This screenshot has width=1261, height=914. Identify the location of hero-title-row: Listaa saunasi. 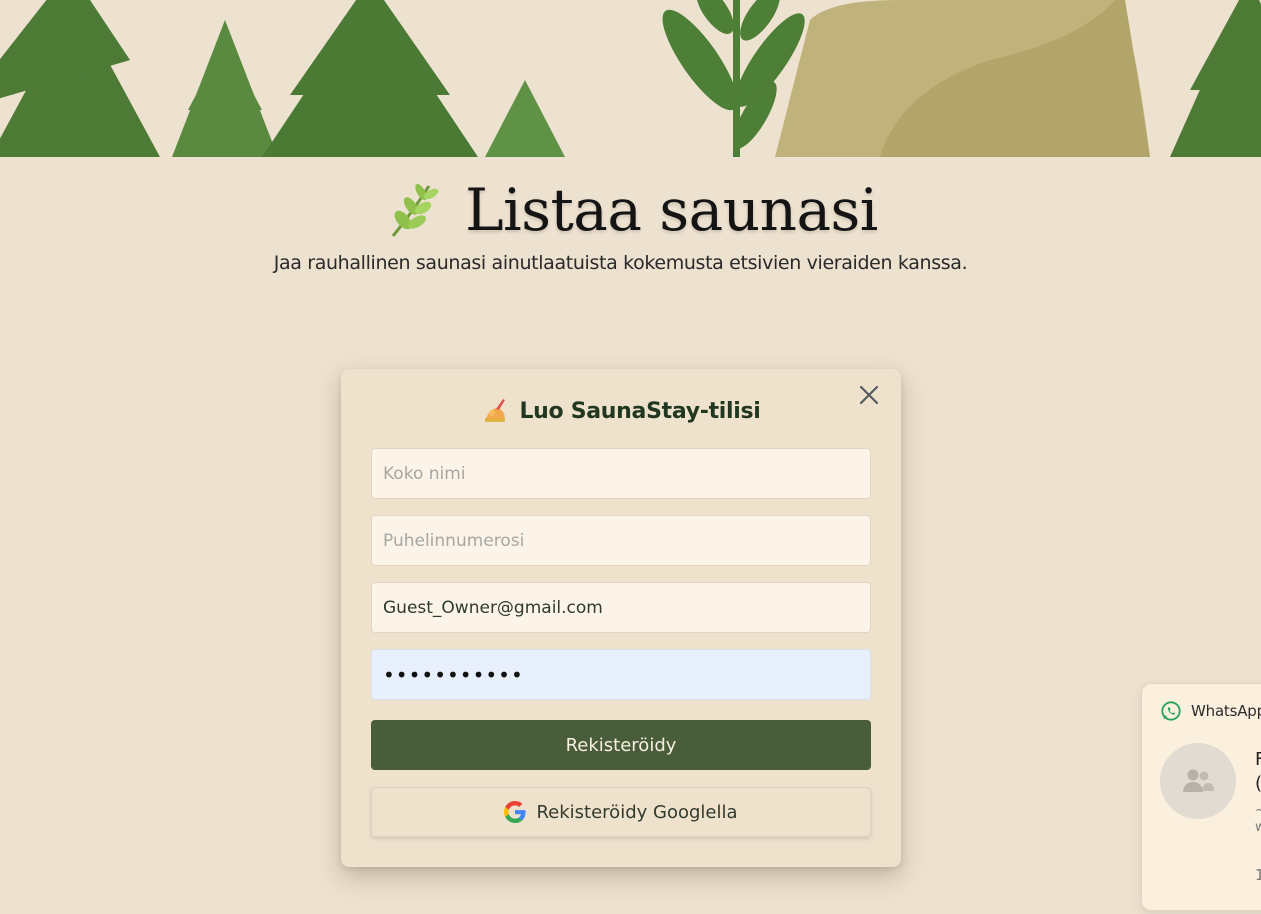
(630, 210).